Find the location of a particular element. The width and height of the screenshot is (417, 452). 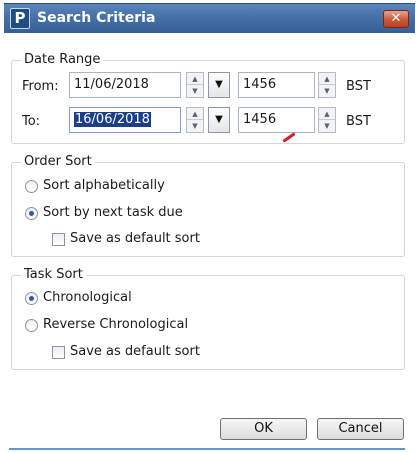

app-logo-icon: P is located at coordinates (20, 18).